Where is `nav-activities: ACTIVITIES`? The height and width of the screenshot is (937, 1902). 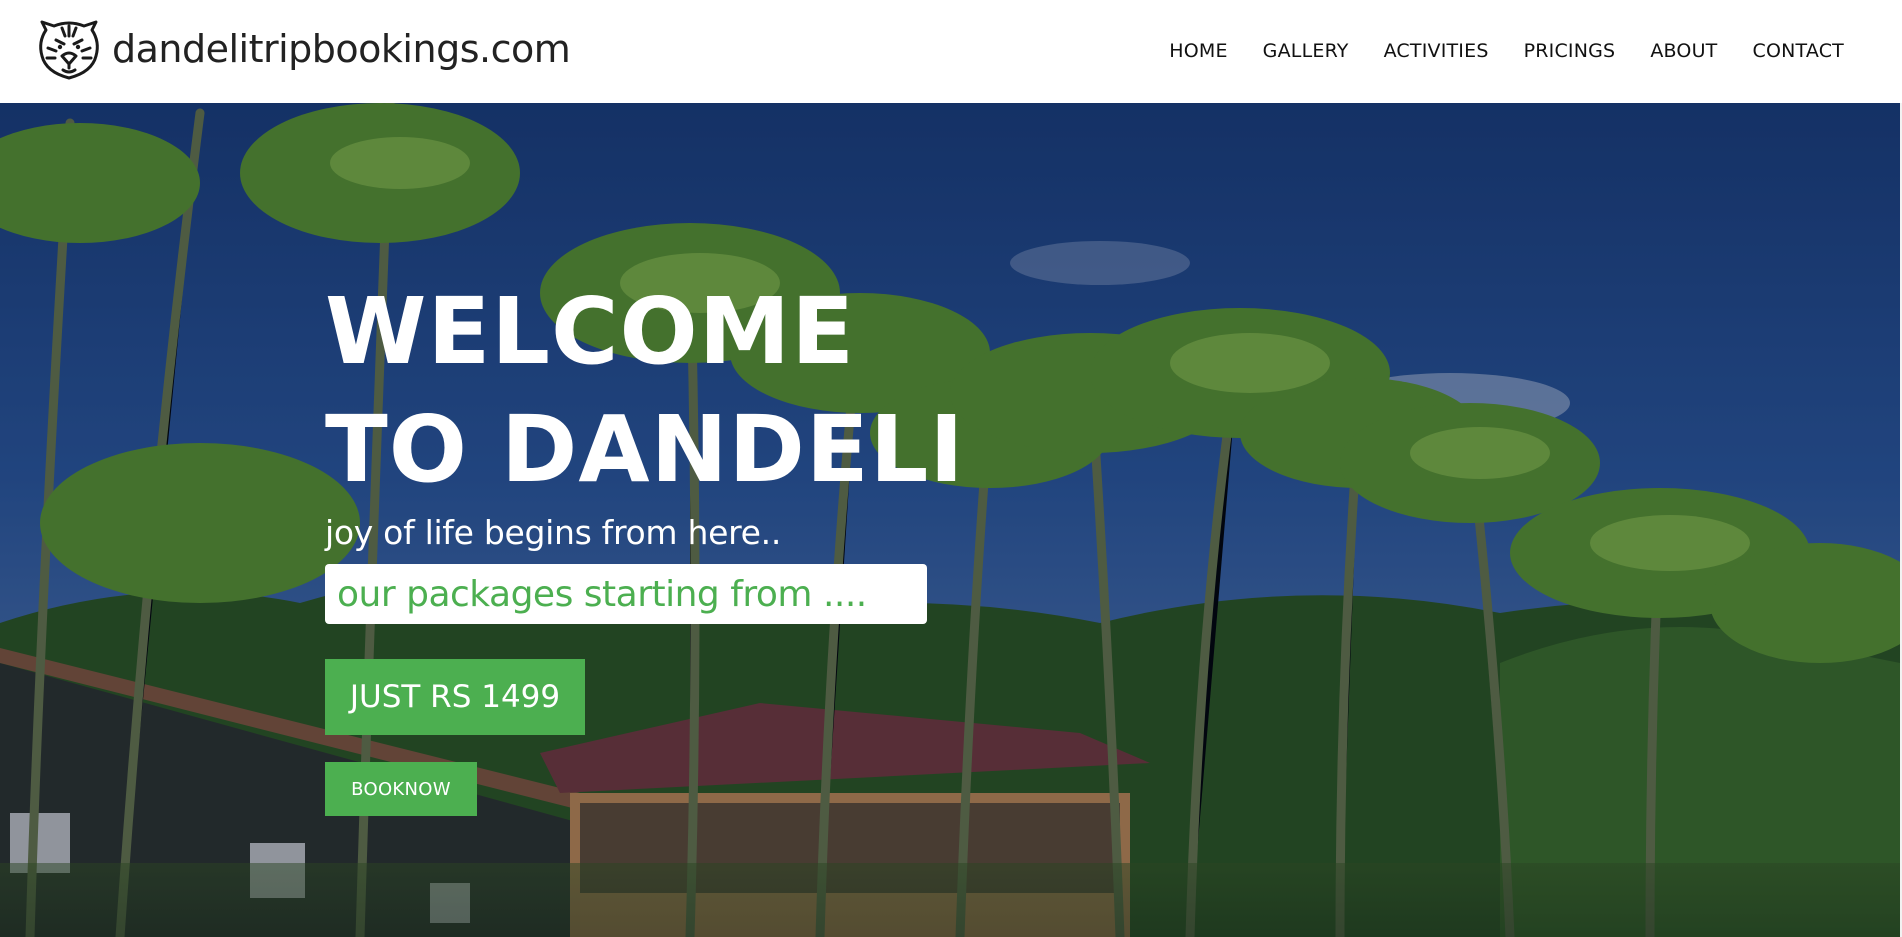
nav-activities: ACTIVITIES is located at coordinates (1436, 51).